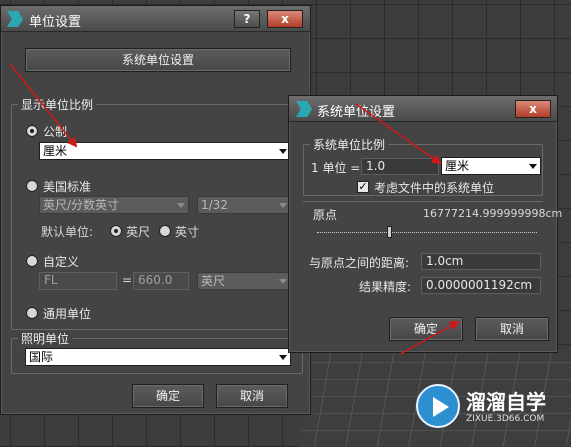  Describe the element at coordinates (398, 134) in the screenshot. I see `annotation-arrow-system-unit` at that location.